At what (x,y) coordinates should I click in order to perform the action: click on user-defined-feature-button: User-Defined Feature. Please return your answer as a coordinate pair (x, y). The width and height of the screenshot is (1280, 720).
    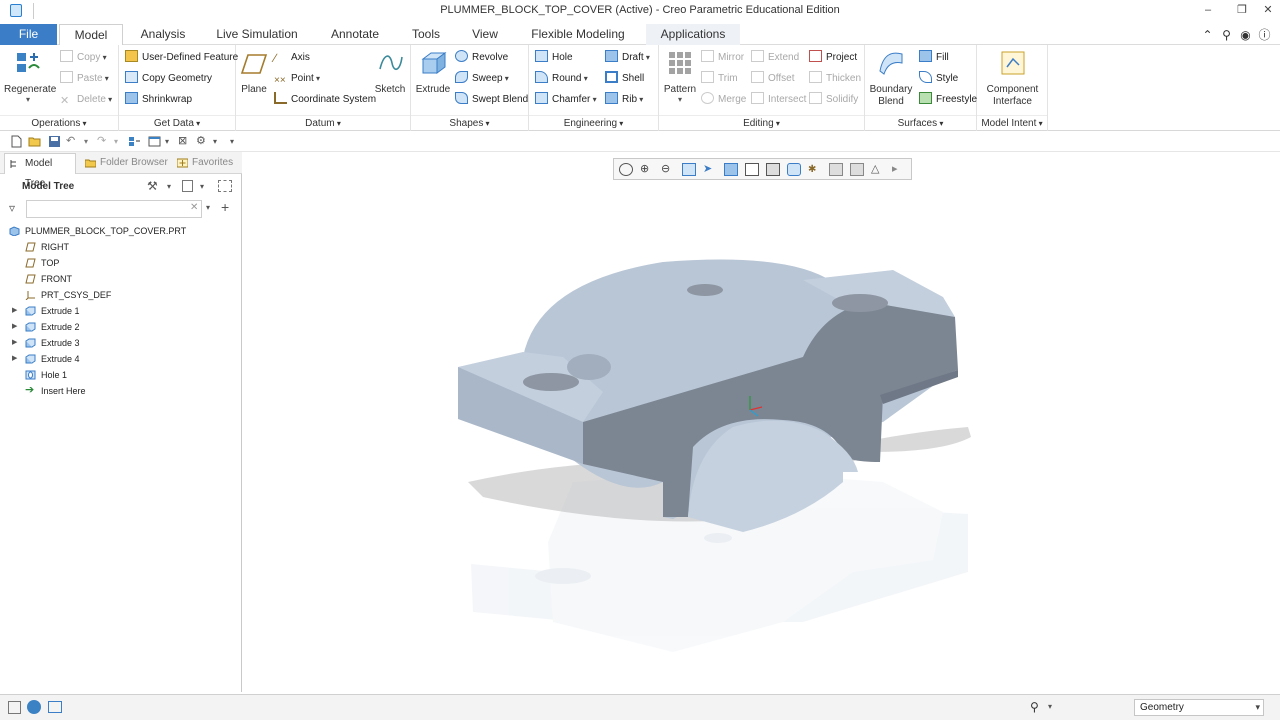
    Looking at the image, I should click on (181, 58).